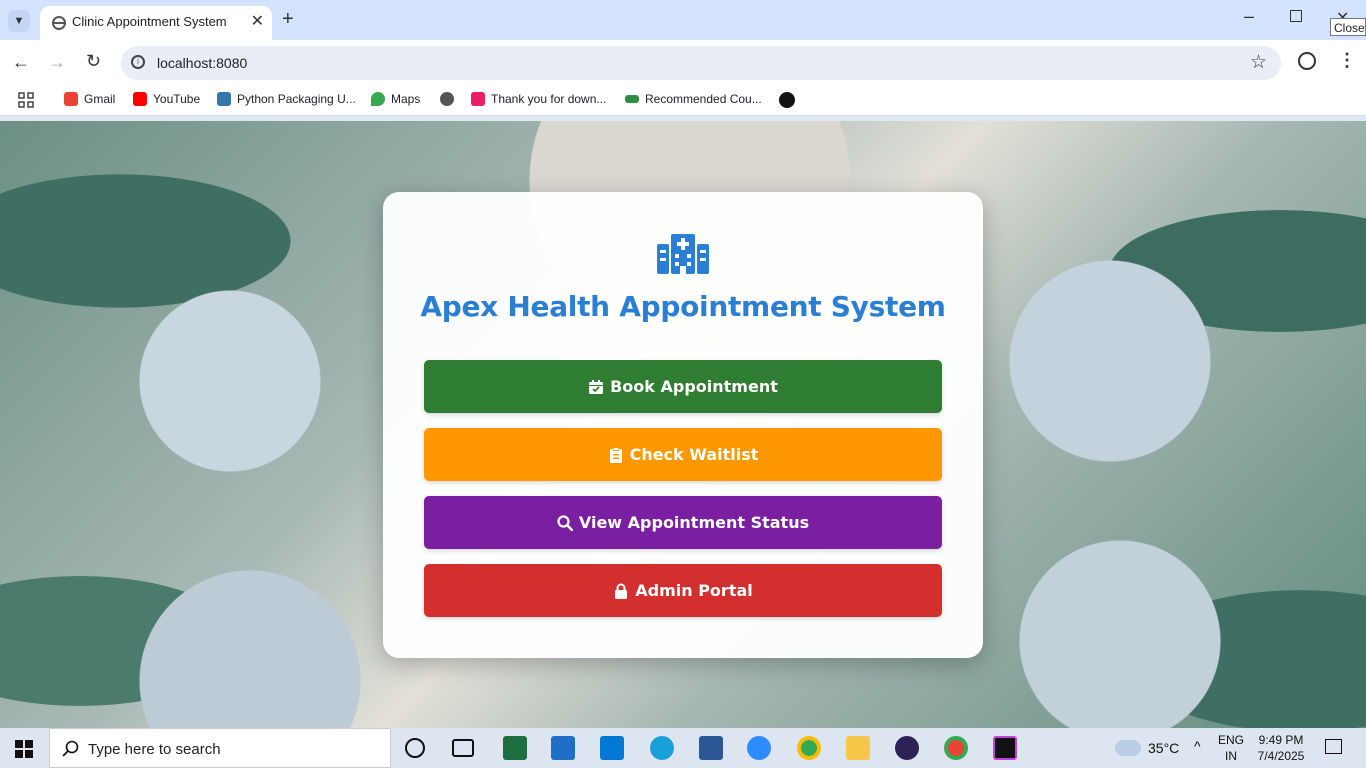 The width and height of the screenshot is (1366, 768). What do you see at coordinates (612, 748) in the screenshot?
I see `store-icon` at bounding box center [612, 748].